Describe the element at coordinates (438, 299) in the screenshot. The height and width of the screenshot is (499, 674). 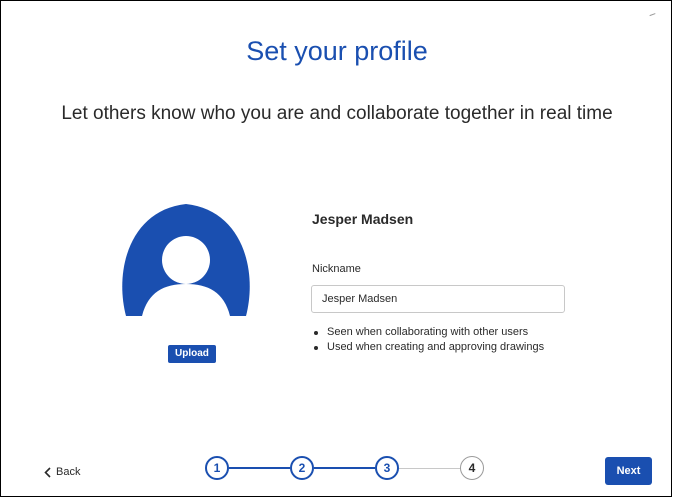
I see `nickname-field` at that location.